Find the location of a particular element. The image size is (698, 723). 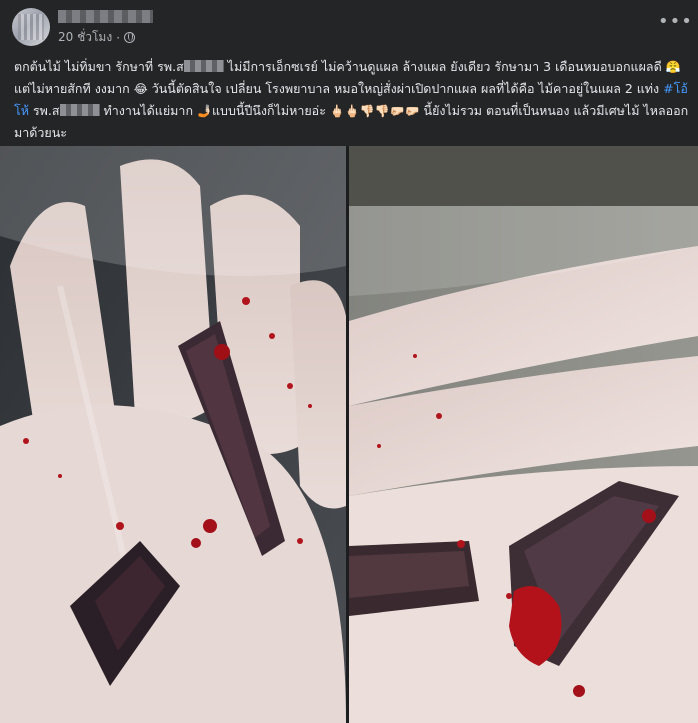

author-name-redacted is located at coordinates (105, 16).